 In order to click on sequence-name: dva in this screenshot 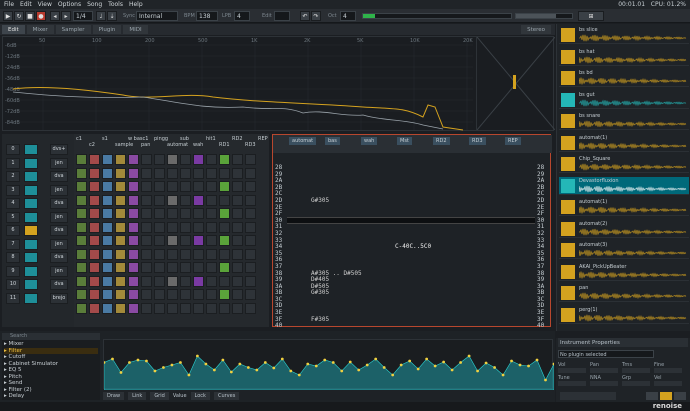, I will do `click(59, 176)`.